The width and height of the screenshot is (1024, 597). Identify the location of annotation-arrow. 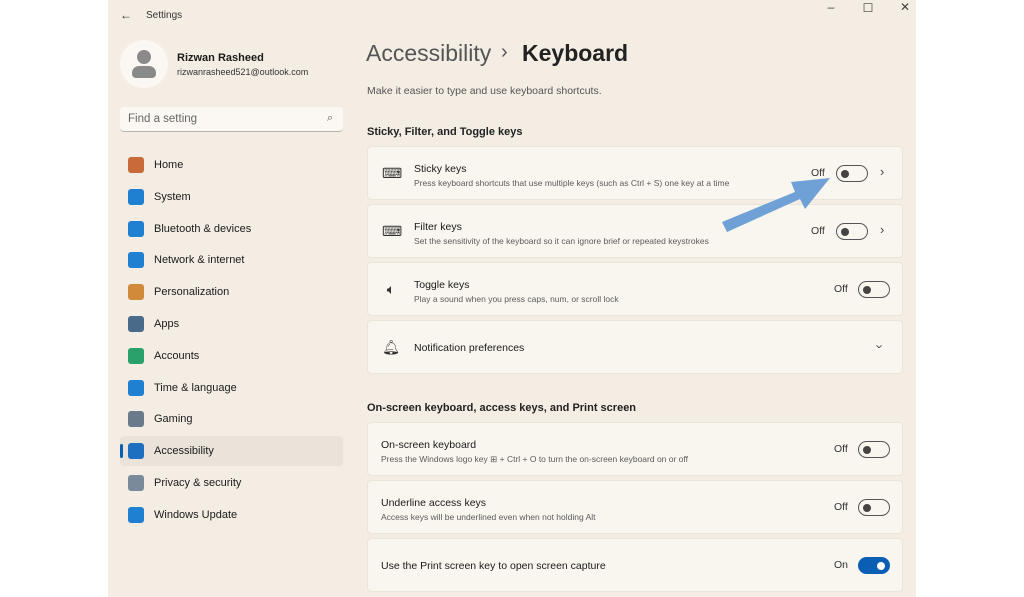
(776, 205).